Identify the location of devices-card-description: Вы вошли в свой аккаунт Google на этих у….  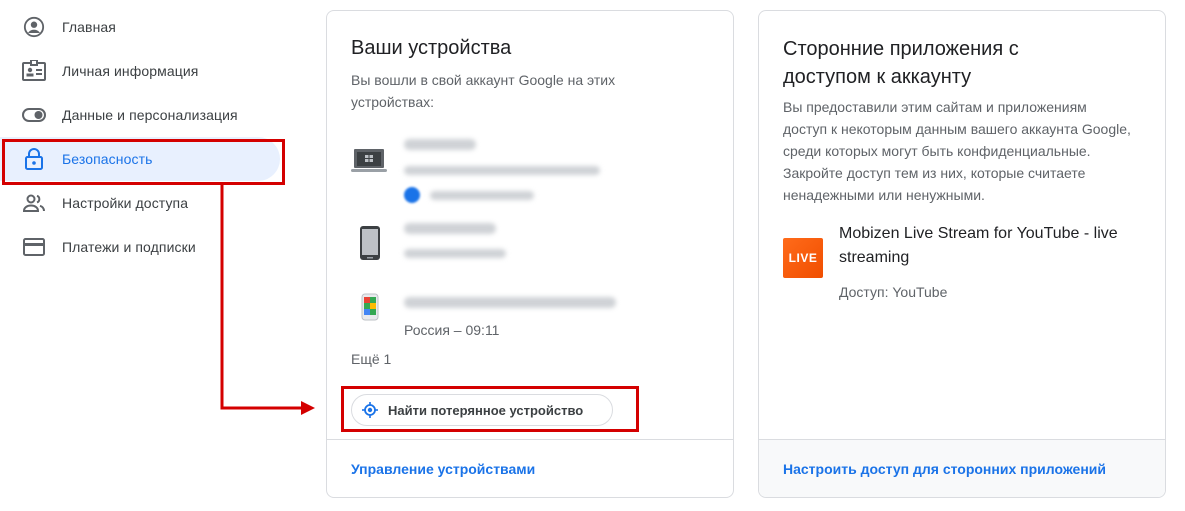
(483, 91).